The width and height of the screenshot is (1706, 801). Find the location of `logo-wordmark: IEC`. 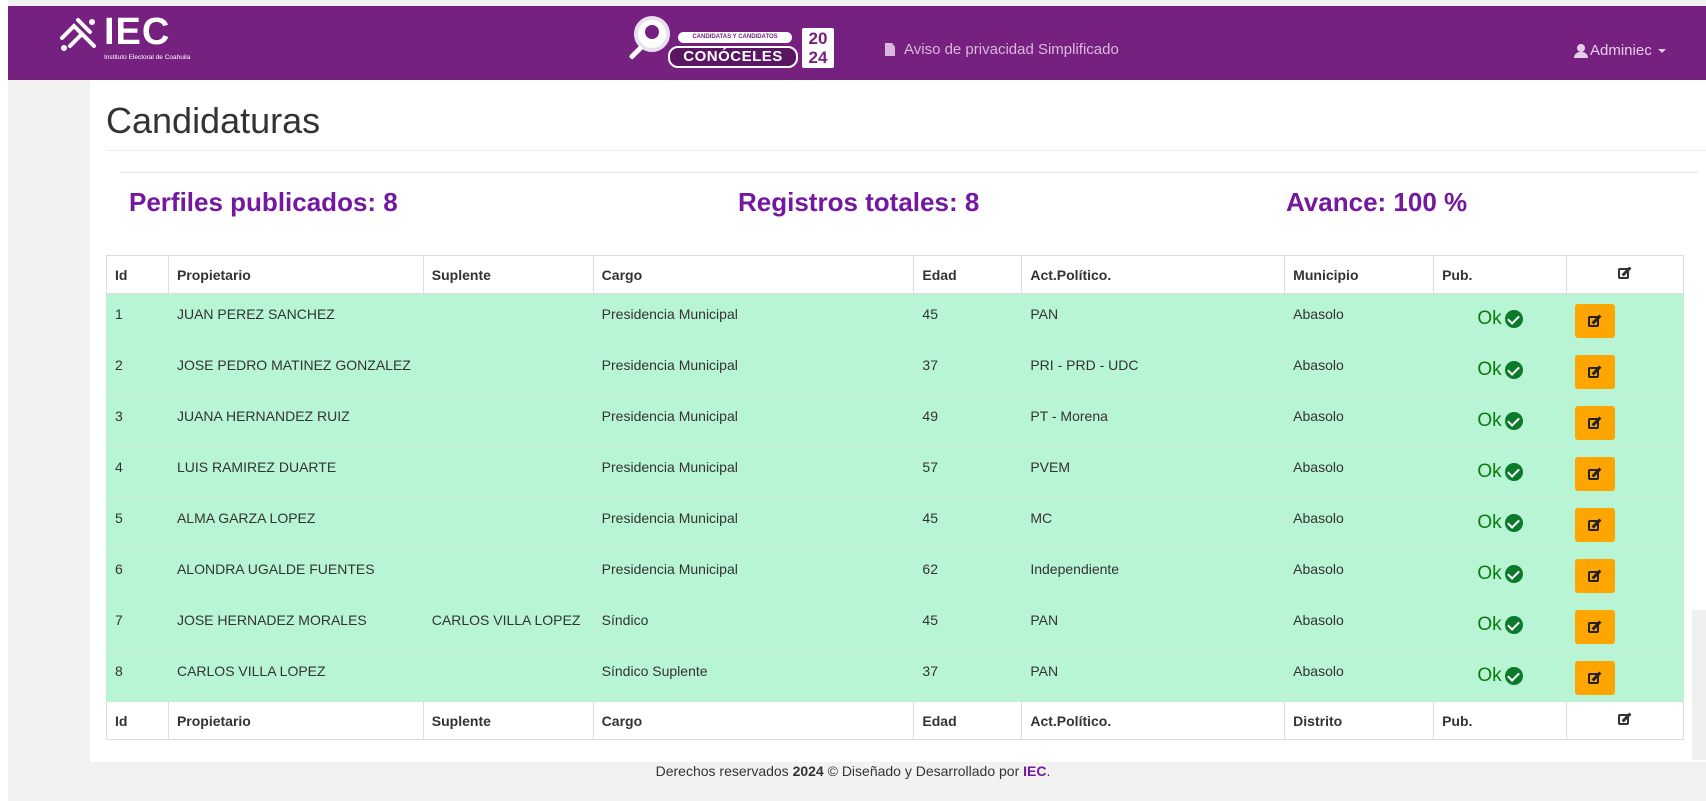

logo-wordmark: IEC is located at coordinates (137, 32).